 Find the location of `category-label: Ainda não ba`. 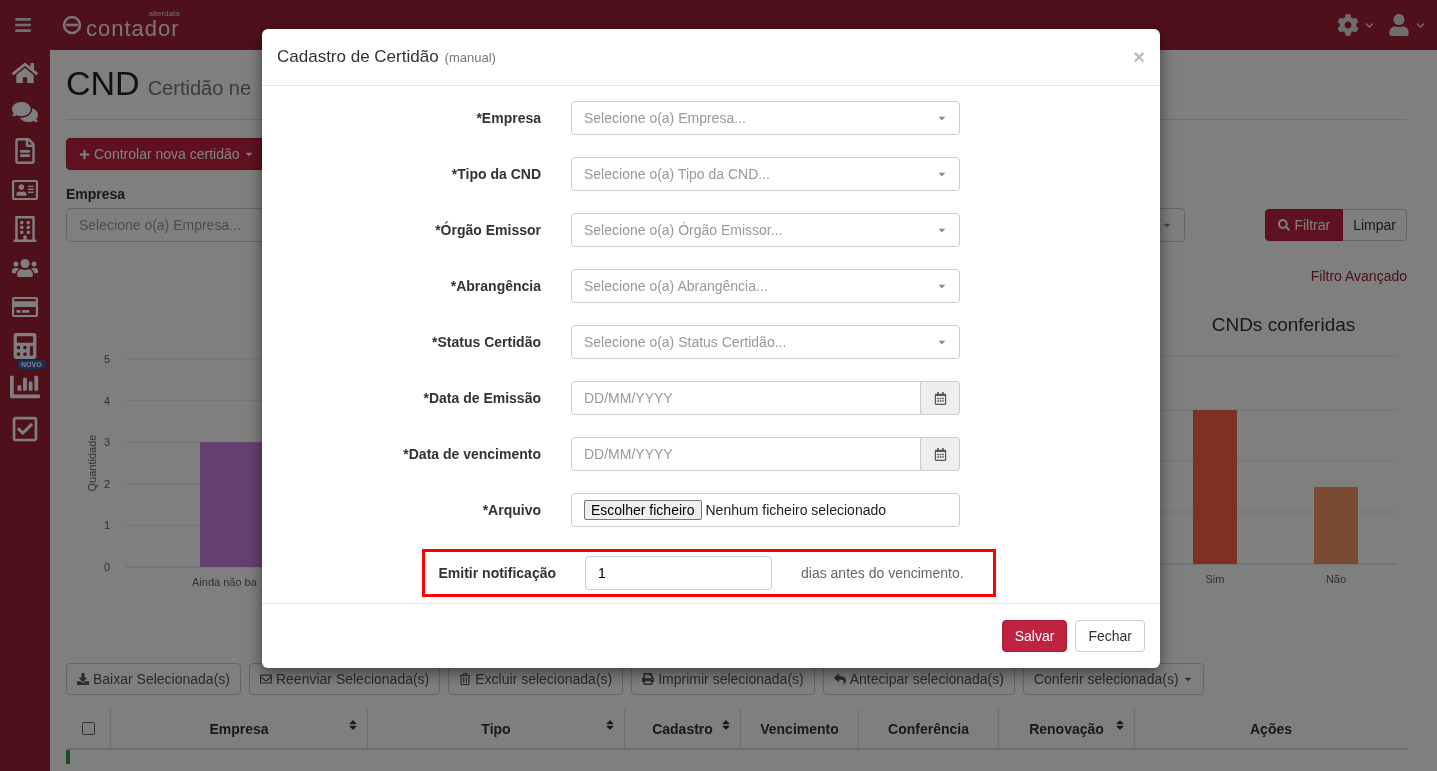

category-label: Ainda não ba is located at coordinates (224, 582).